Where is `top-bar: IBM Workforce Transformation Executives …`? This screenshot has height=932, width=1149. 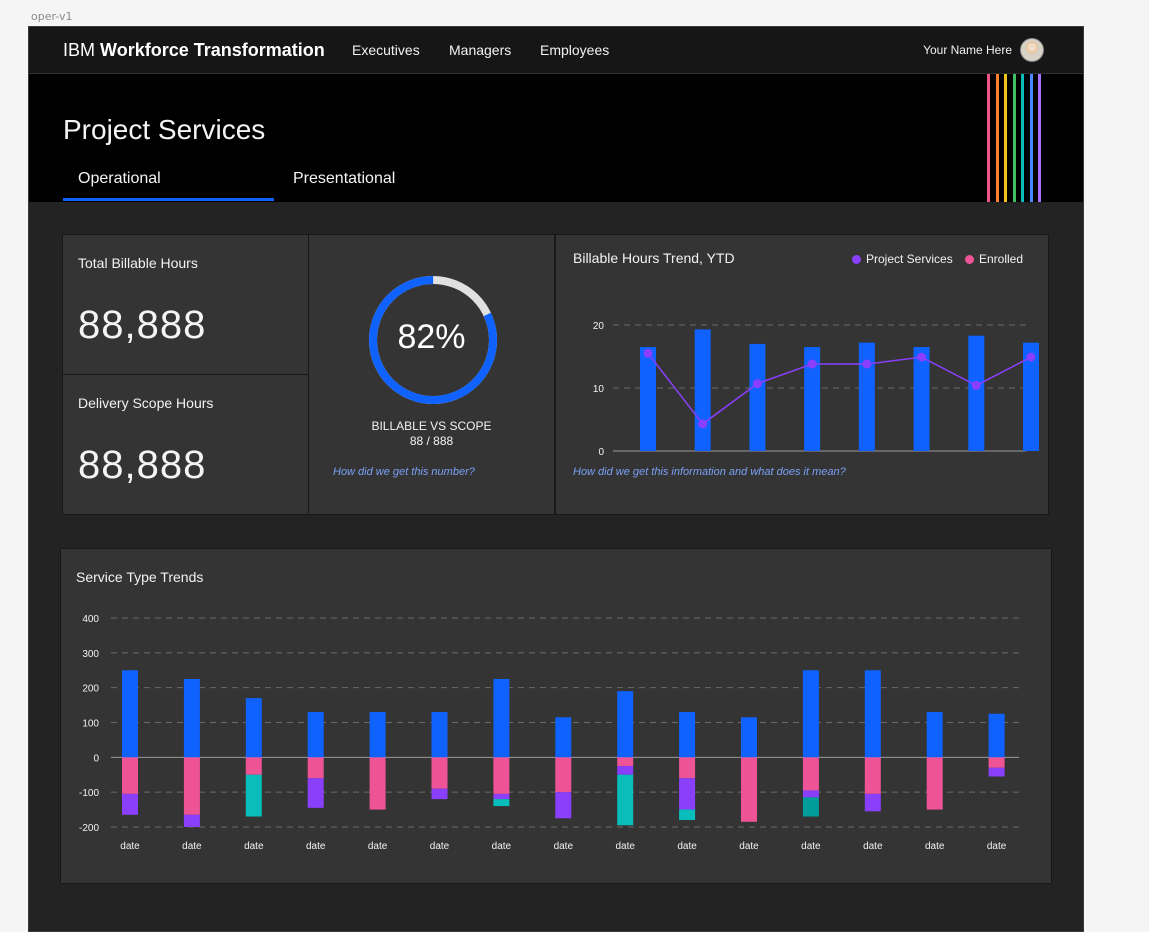
top-bar: IBM Workforce Transformation Executives … is located at coordinates (556, 50).